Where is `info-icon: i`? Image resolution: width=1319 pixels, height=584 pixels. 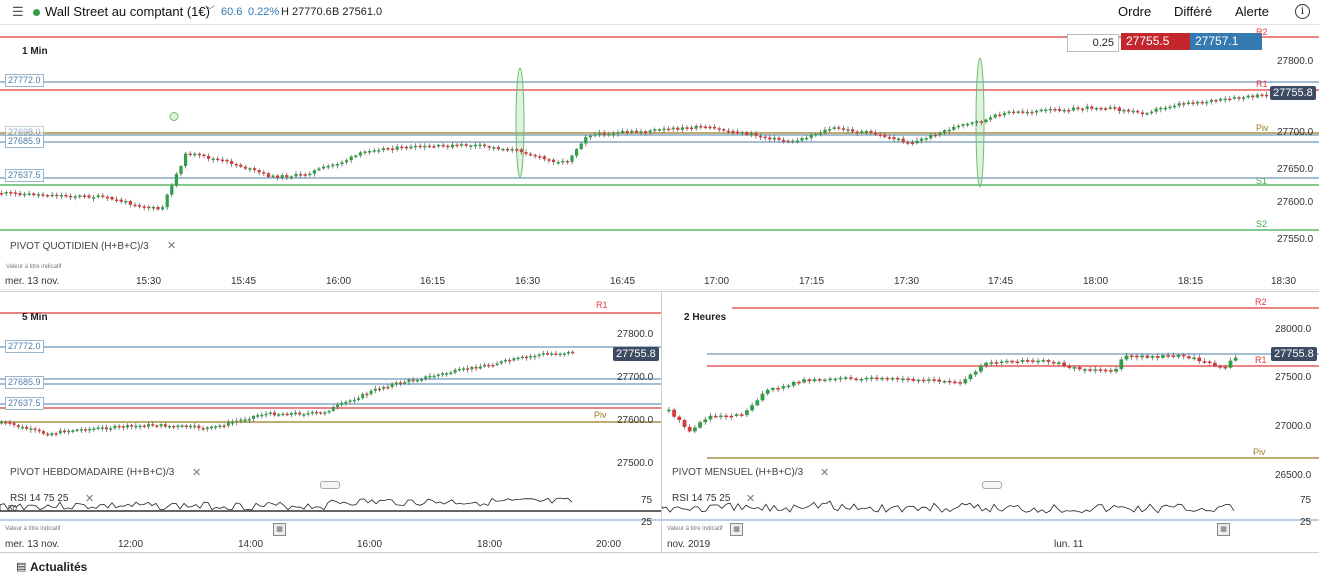
info-icon: i is located at coordinates (1302, 11).